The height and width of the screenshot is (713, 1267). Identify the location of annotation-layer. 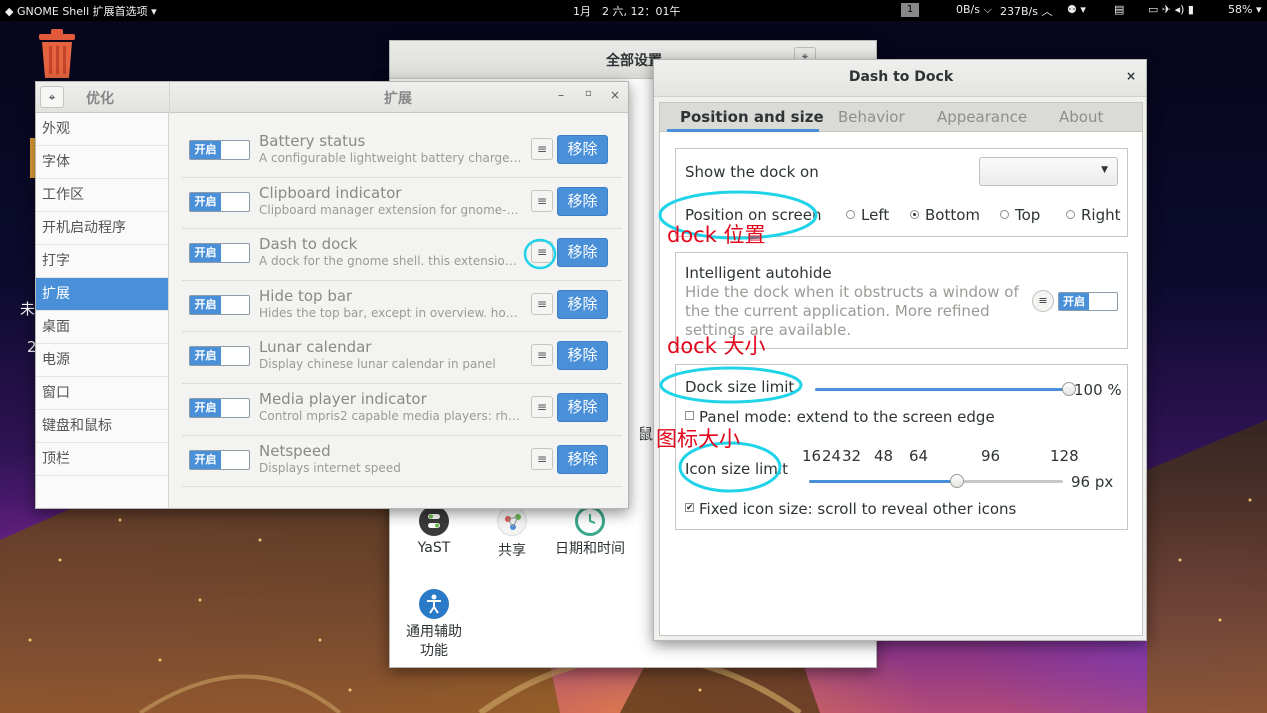
(670, 341).